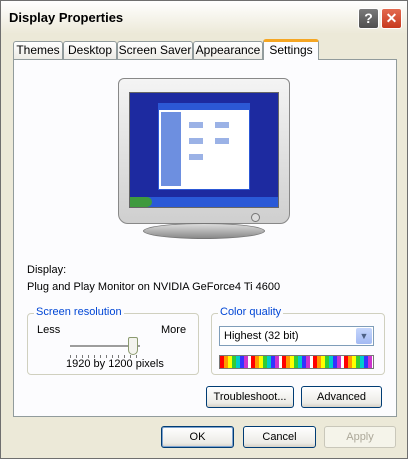 The image size is (408, 459). Describe the element at coordinates (49, 330) in the screenshot. I see `less-label: Less` at that location.